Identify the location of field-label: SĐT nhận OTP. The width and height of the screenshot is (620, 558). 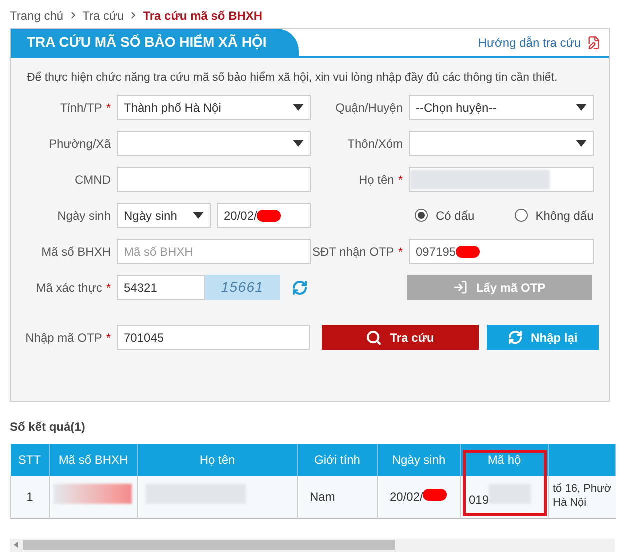
(353, 252).